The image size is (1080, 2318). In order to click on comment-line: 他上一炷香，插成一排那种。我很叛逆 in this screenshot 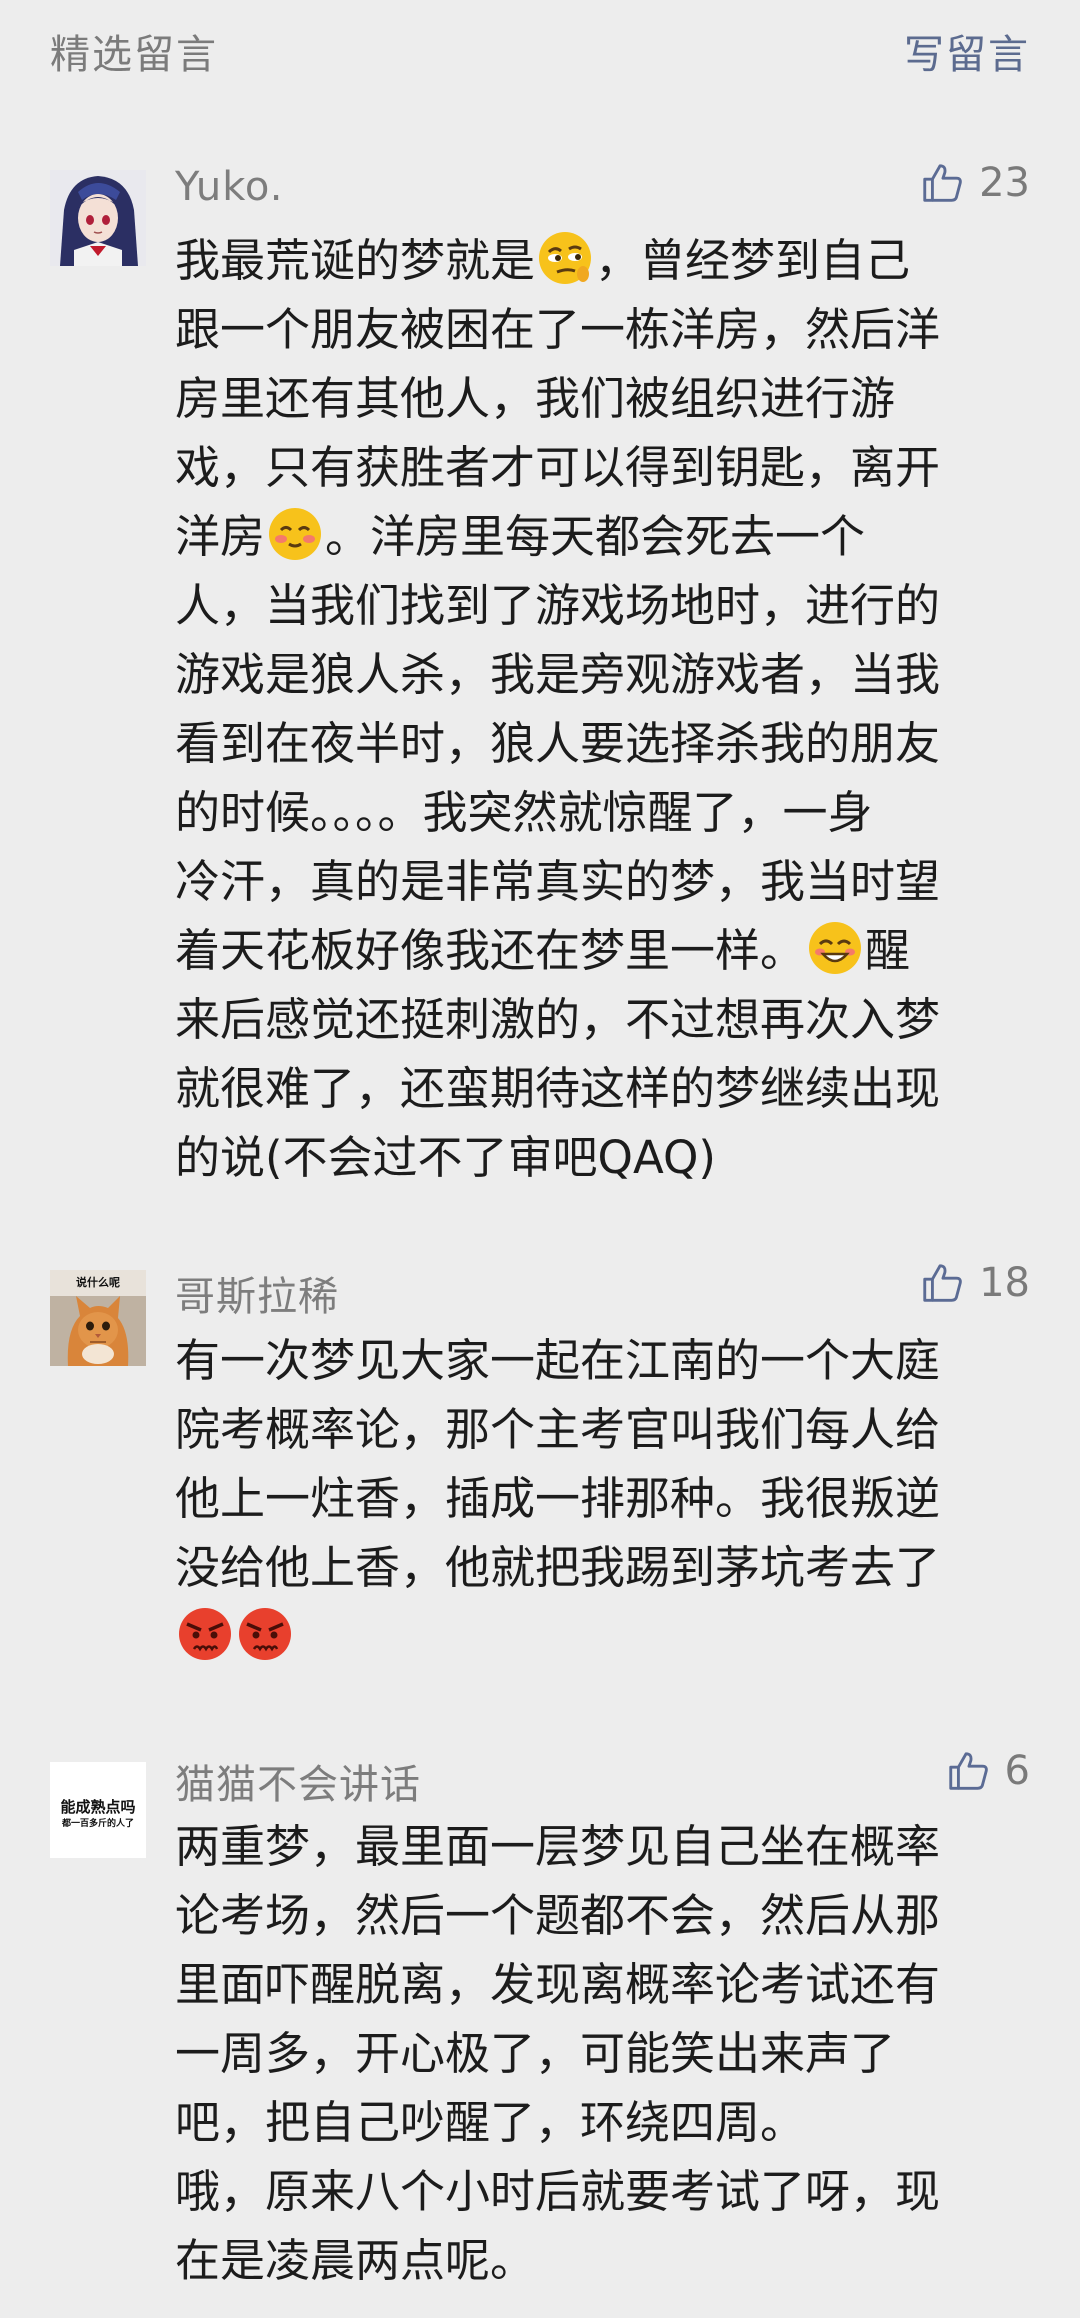, I will do `click(558, 1498)`.